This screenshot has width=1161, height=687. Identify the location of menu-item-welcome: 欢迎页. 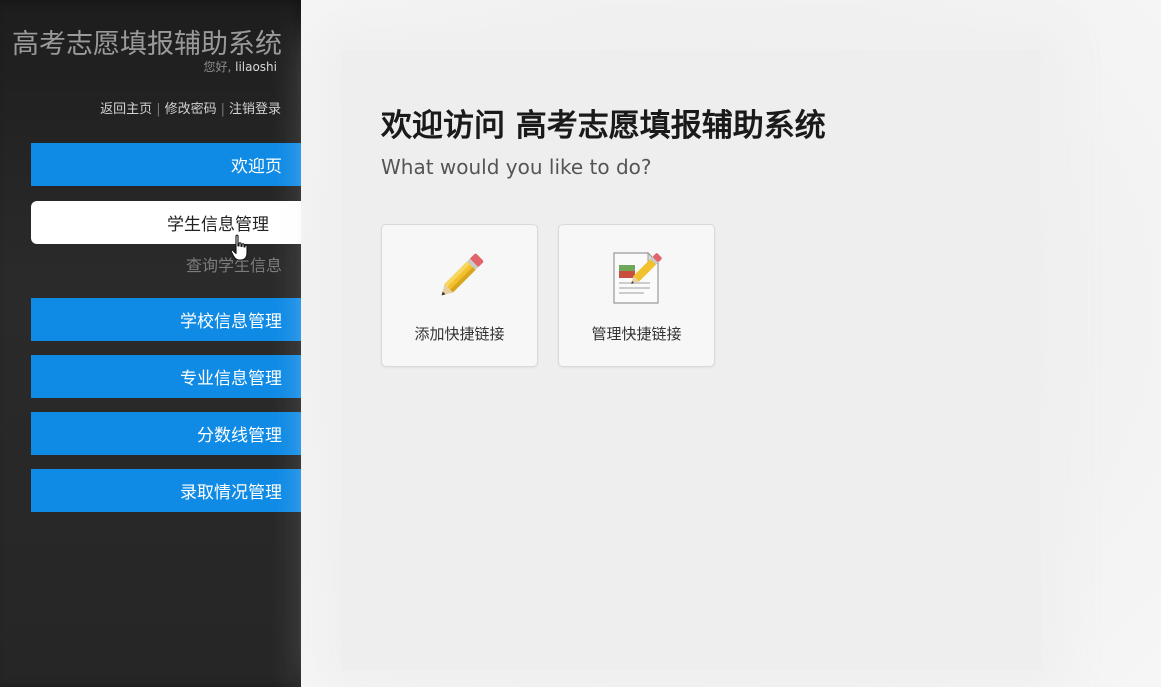
(166, 164).